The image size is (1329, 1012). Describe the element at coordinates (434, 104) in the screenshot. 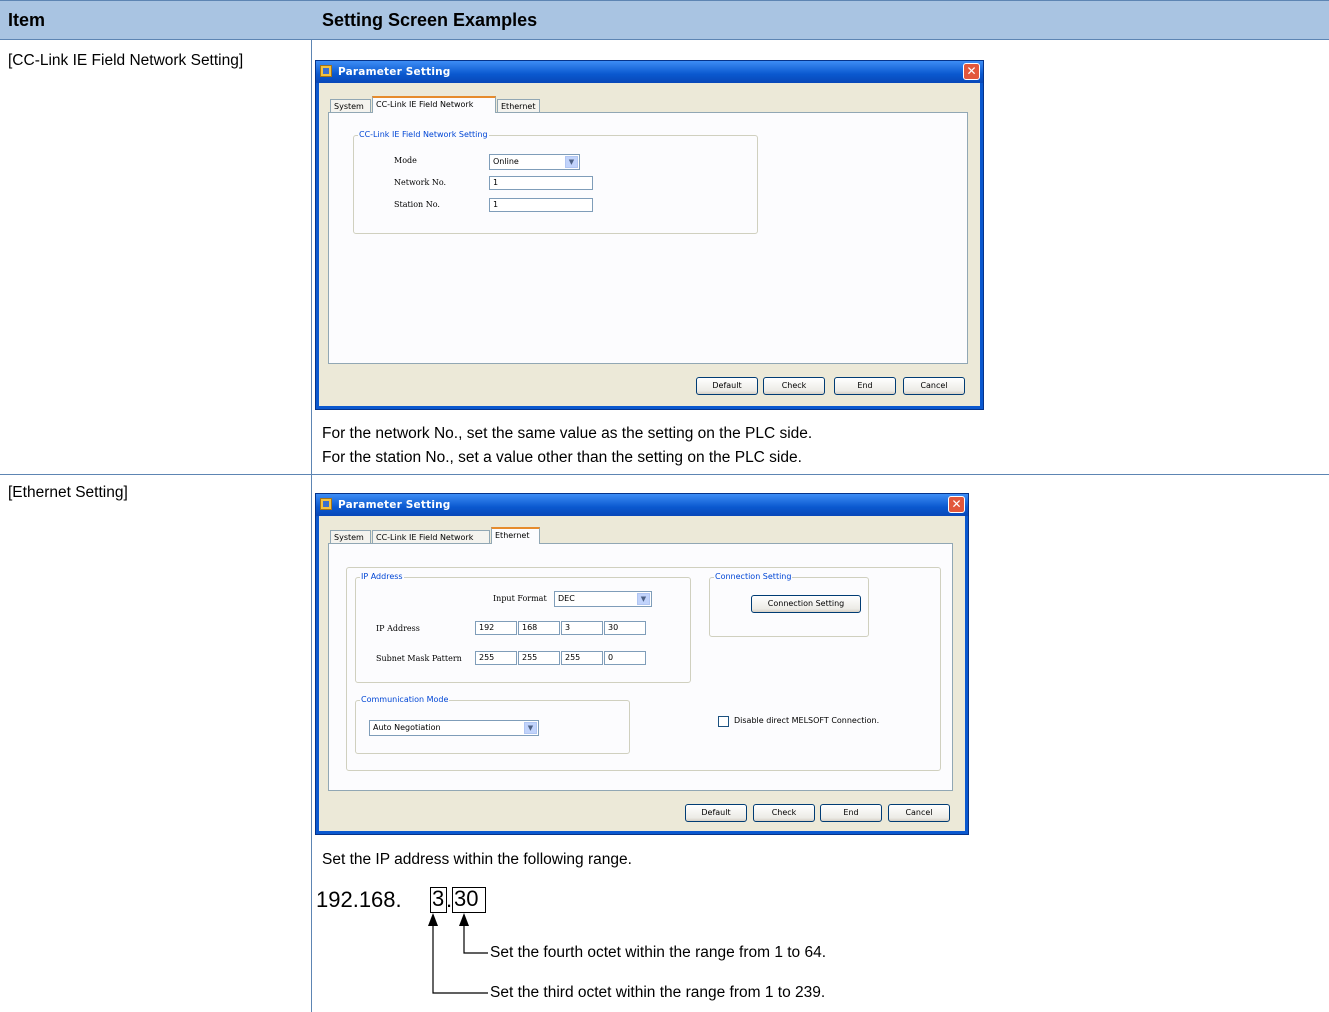

I see `tab-cc-link-ie-field-network: CC-Link IE Field Network` at that location.